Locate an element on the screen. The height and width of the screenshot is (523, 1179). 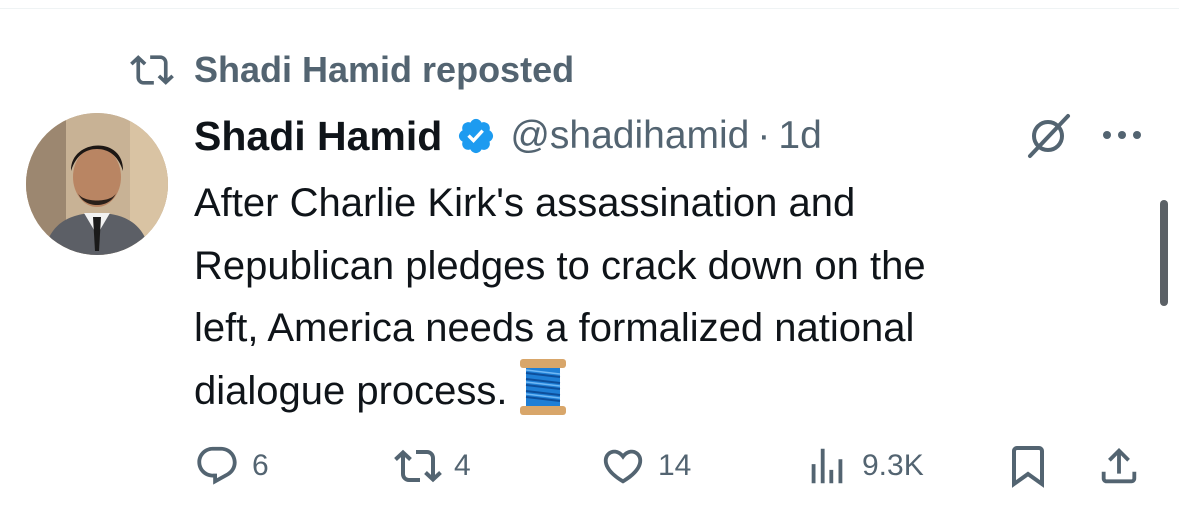
views-button: 9.3K is located at coordinates (864, 466).